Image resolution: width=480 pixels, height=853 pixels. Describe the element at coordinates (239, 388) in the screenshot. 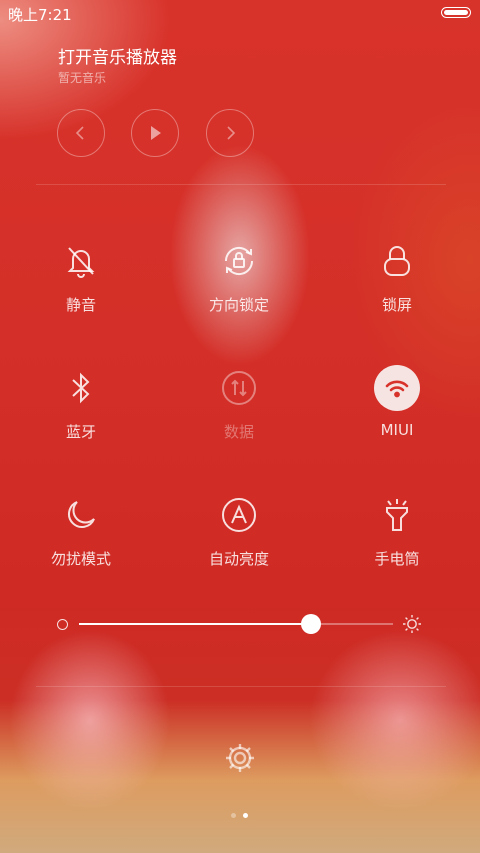

I see `data-icon` at that location.